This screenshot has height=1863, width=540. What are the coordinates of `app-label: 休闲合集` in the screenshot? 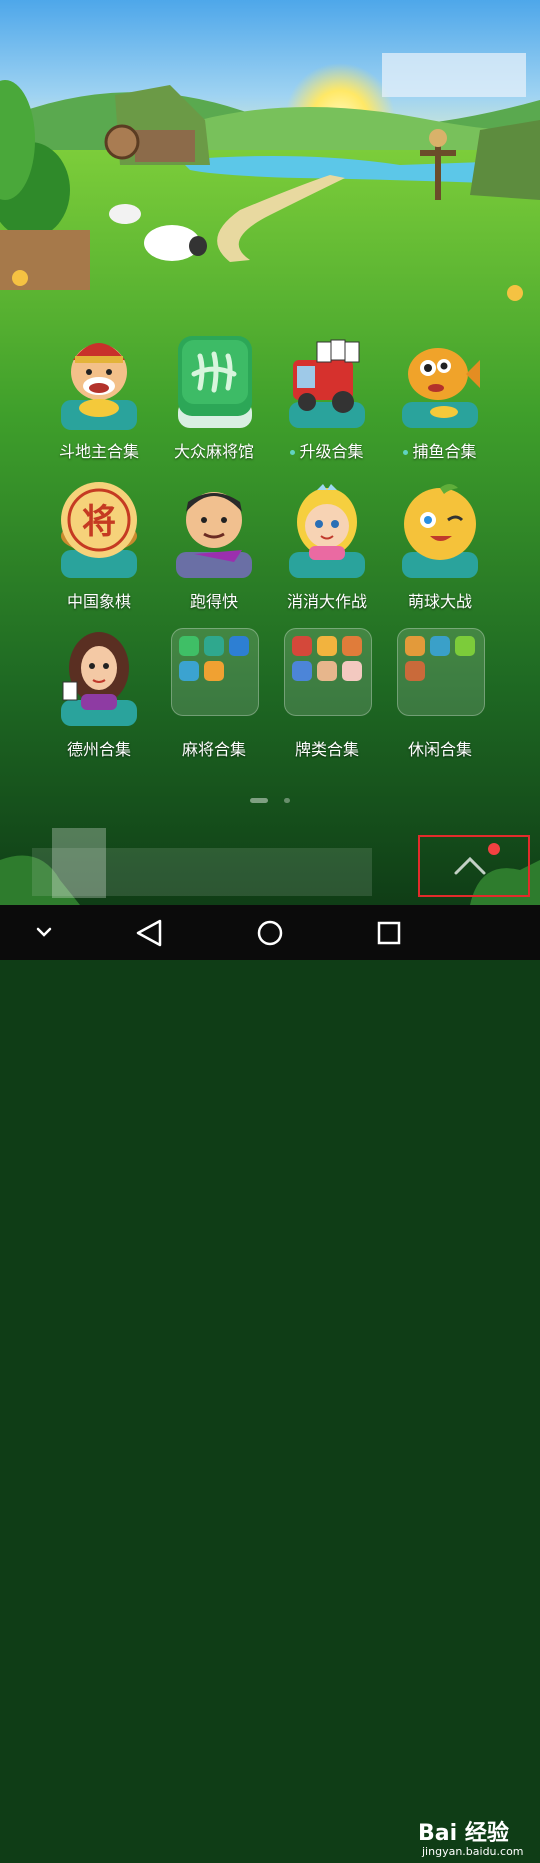 It's located at (439, 749).